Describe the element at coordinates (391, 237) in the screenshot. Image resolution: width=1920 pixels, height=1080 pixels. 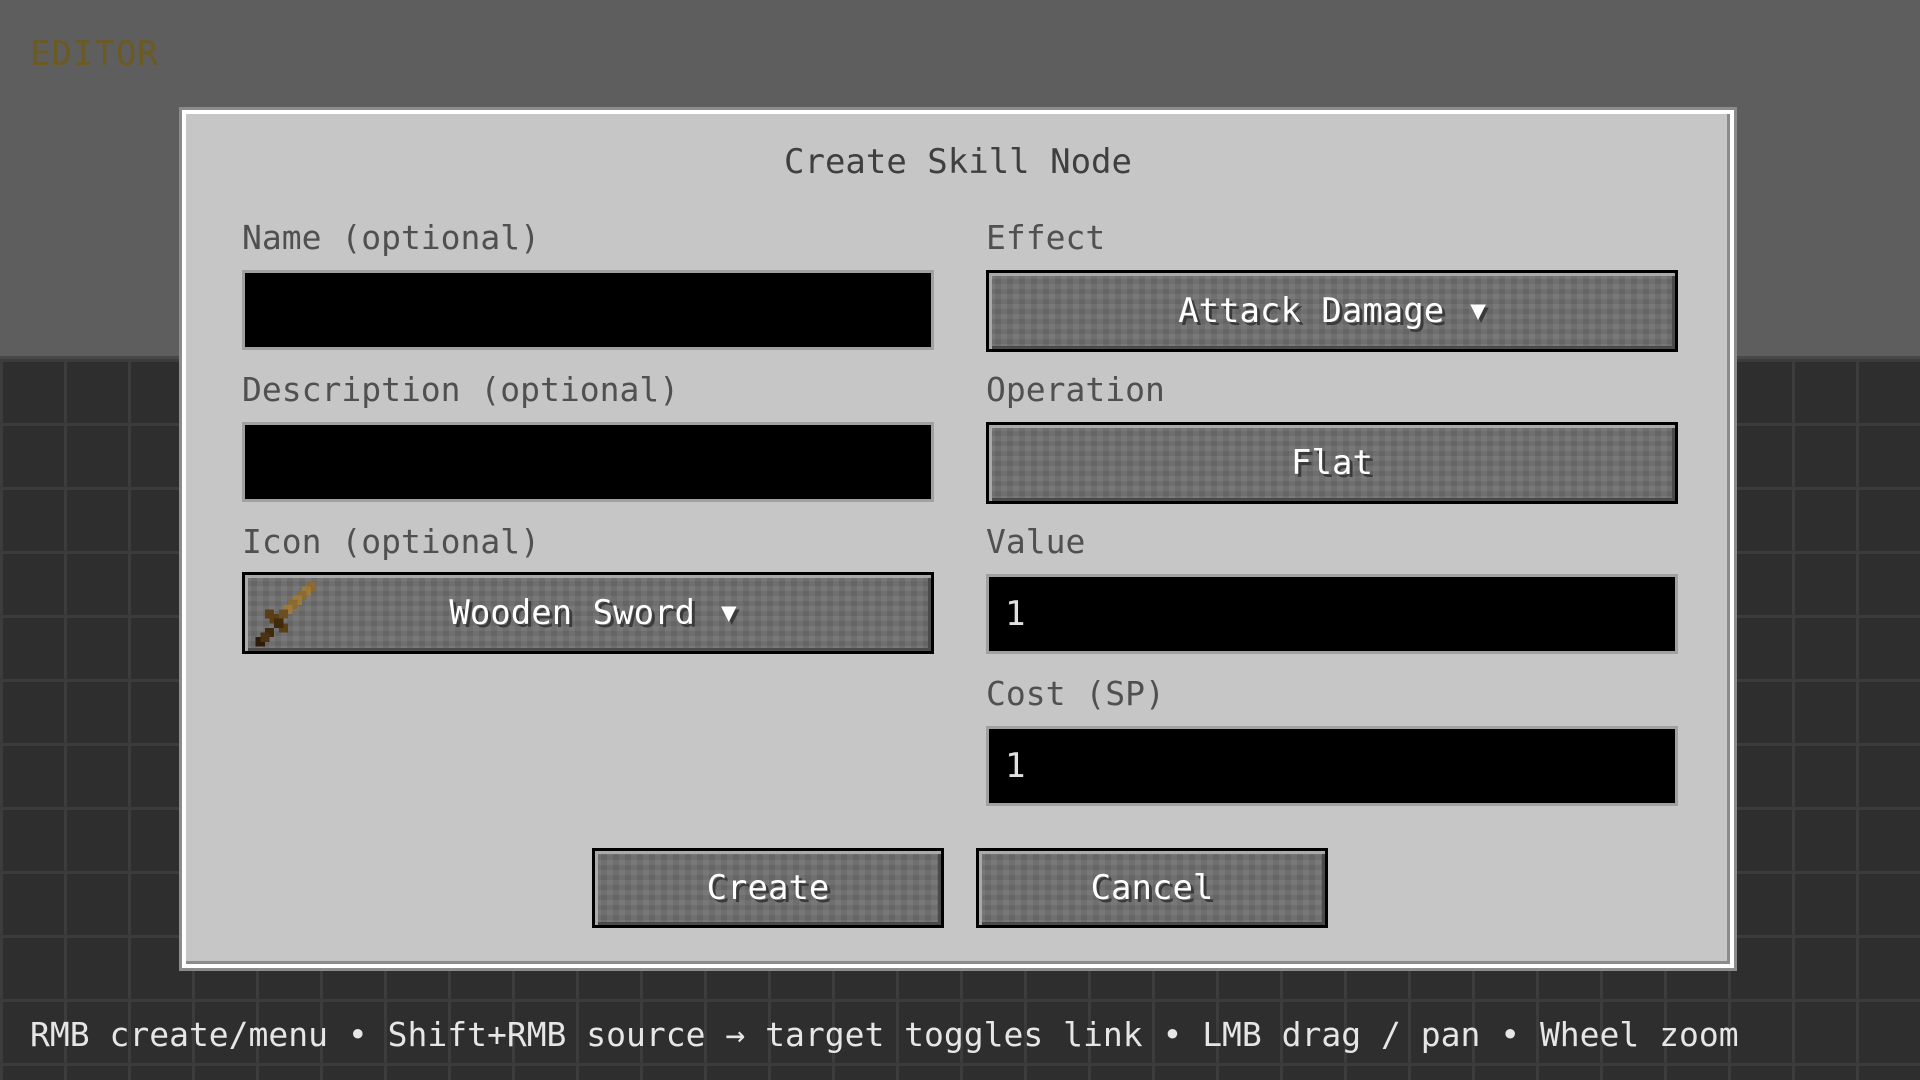
I see `name-label: Name (optional)` at that location.